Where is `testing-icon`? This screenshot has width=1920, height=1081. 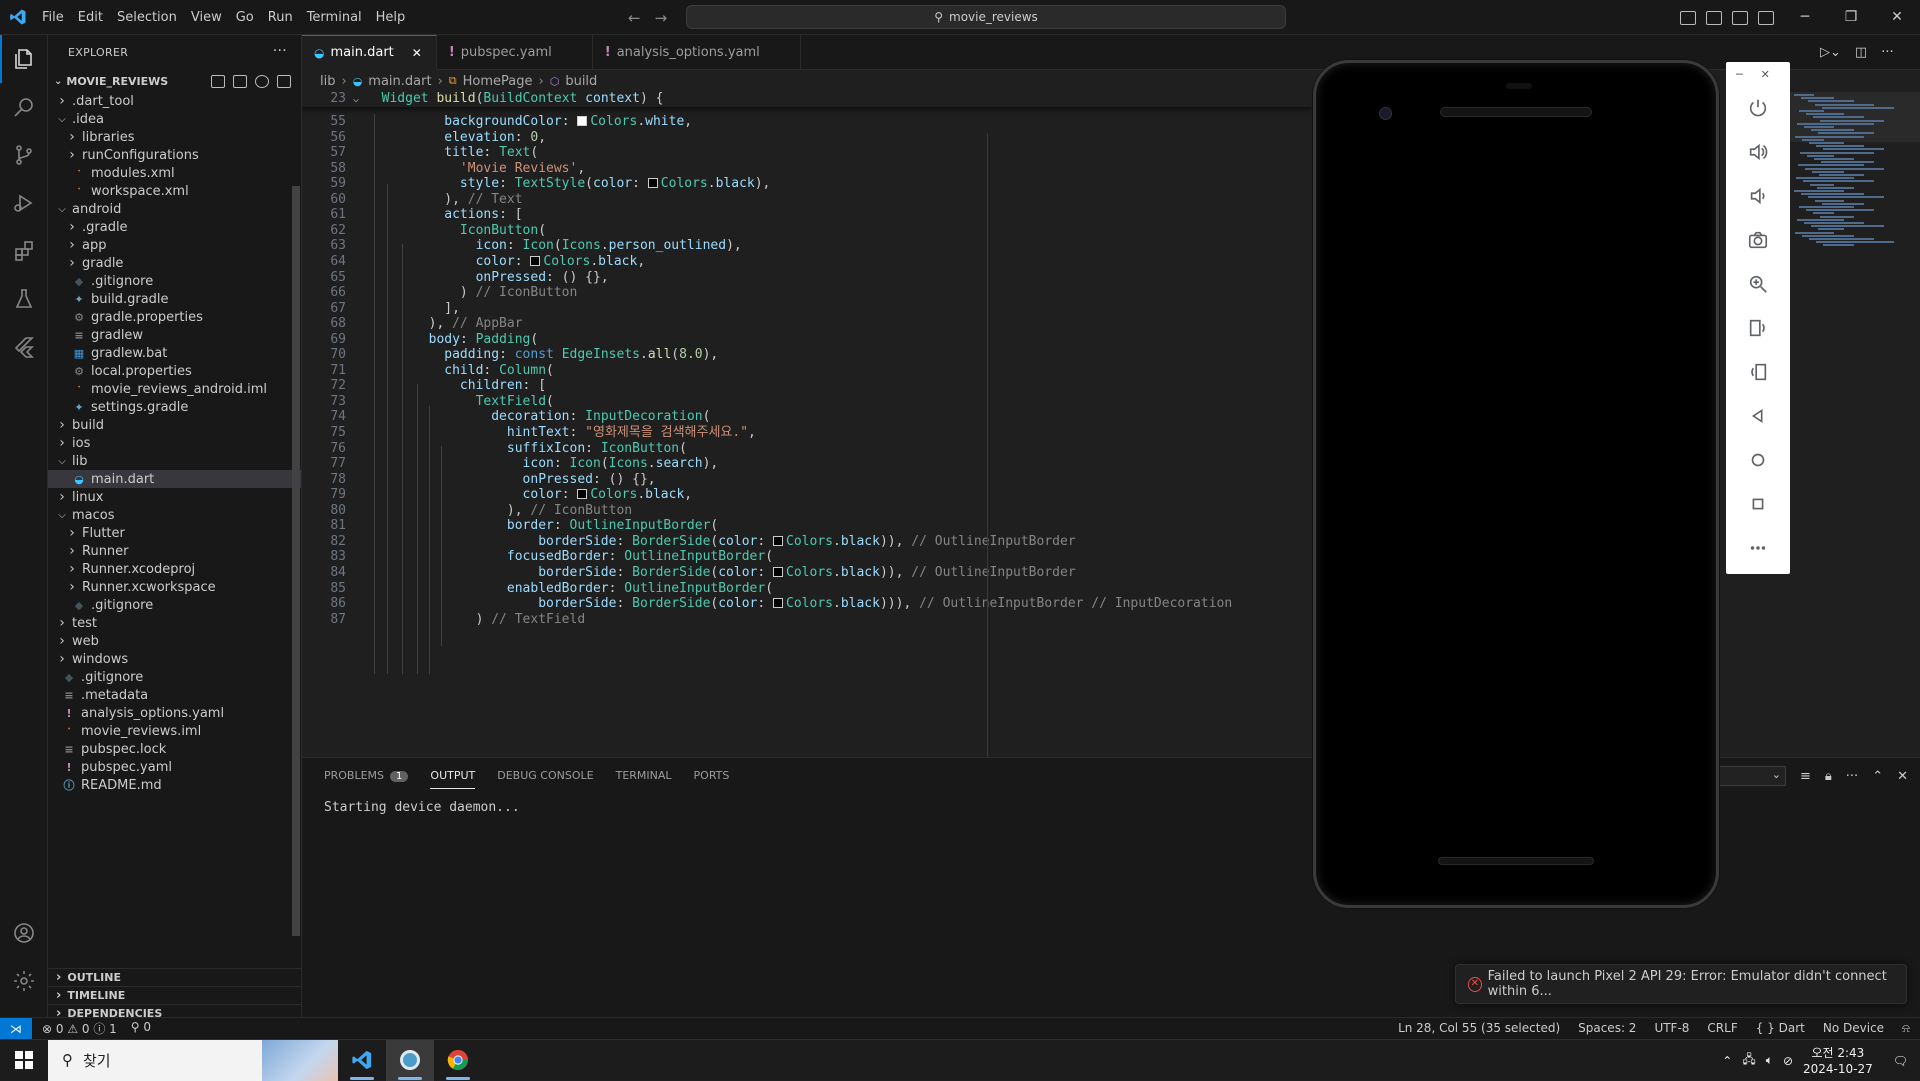 testing-icon is located at coordinates (24, 299).